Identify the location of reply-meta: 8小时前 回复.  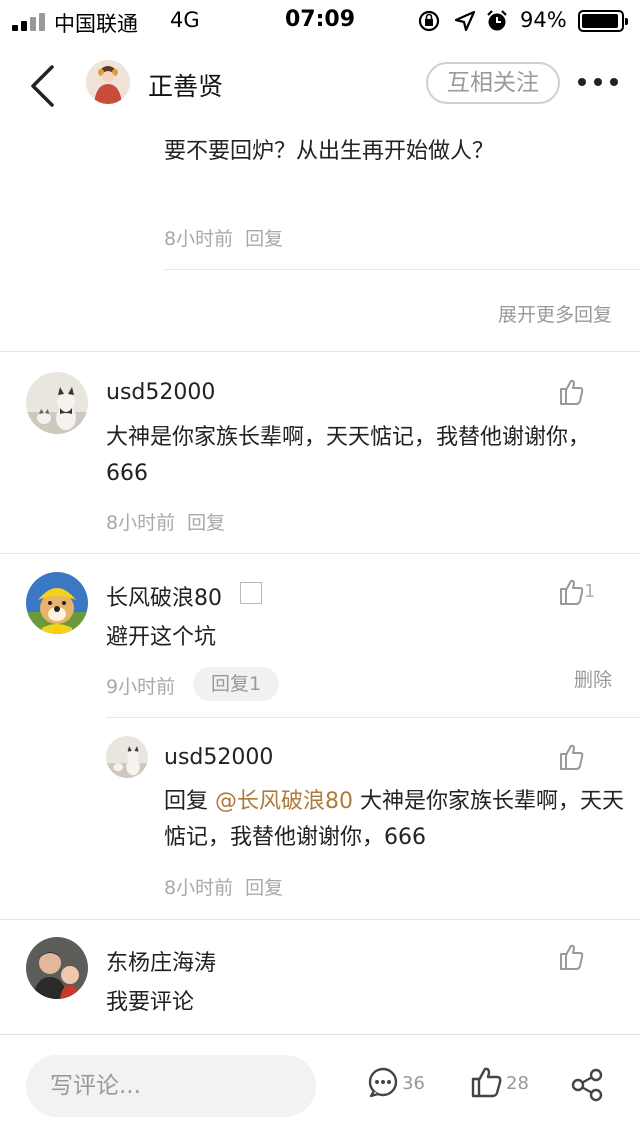
(223, 886).